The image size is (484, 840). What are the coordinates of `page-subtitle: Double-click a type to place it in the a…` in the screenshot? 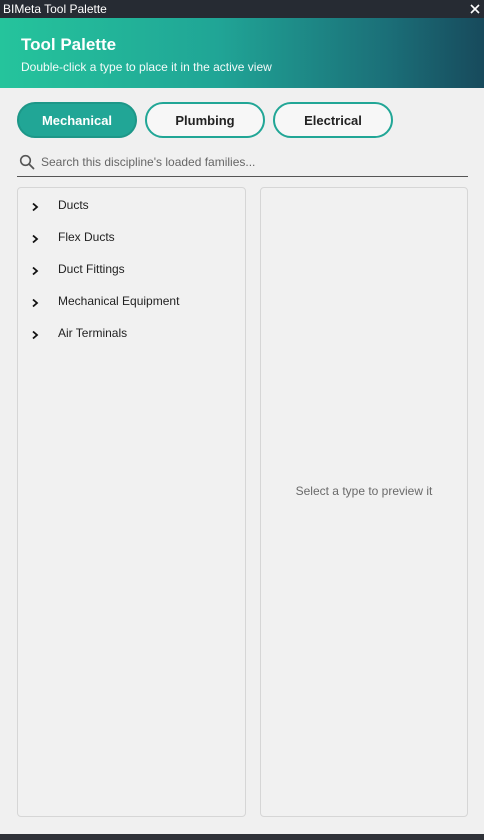 It's located at (146, 67).